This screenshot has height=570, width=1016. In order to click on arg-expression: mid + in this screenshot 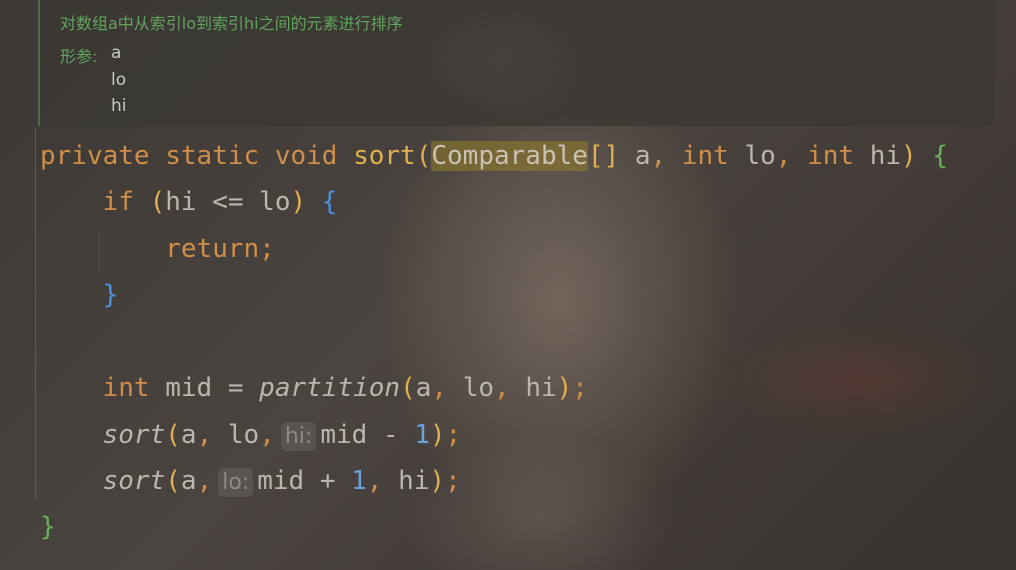, I will do `click(304, 481)`.